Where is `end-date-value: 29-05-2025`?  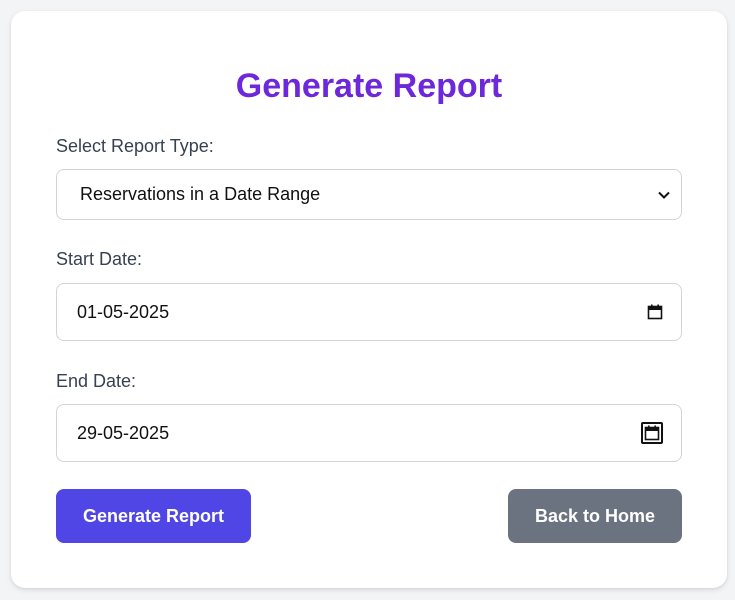 end-date-value: 29-05-2025 is located at coordinates (123, 432).